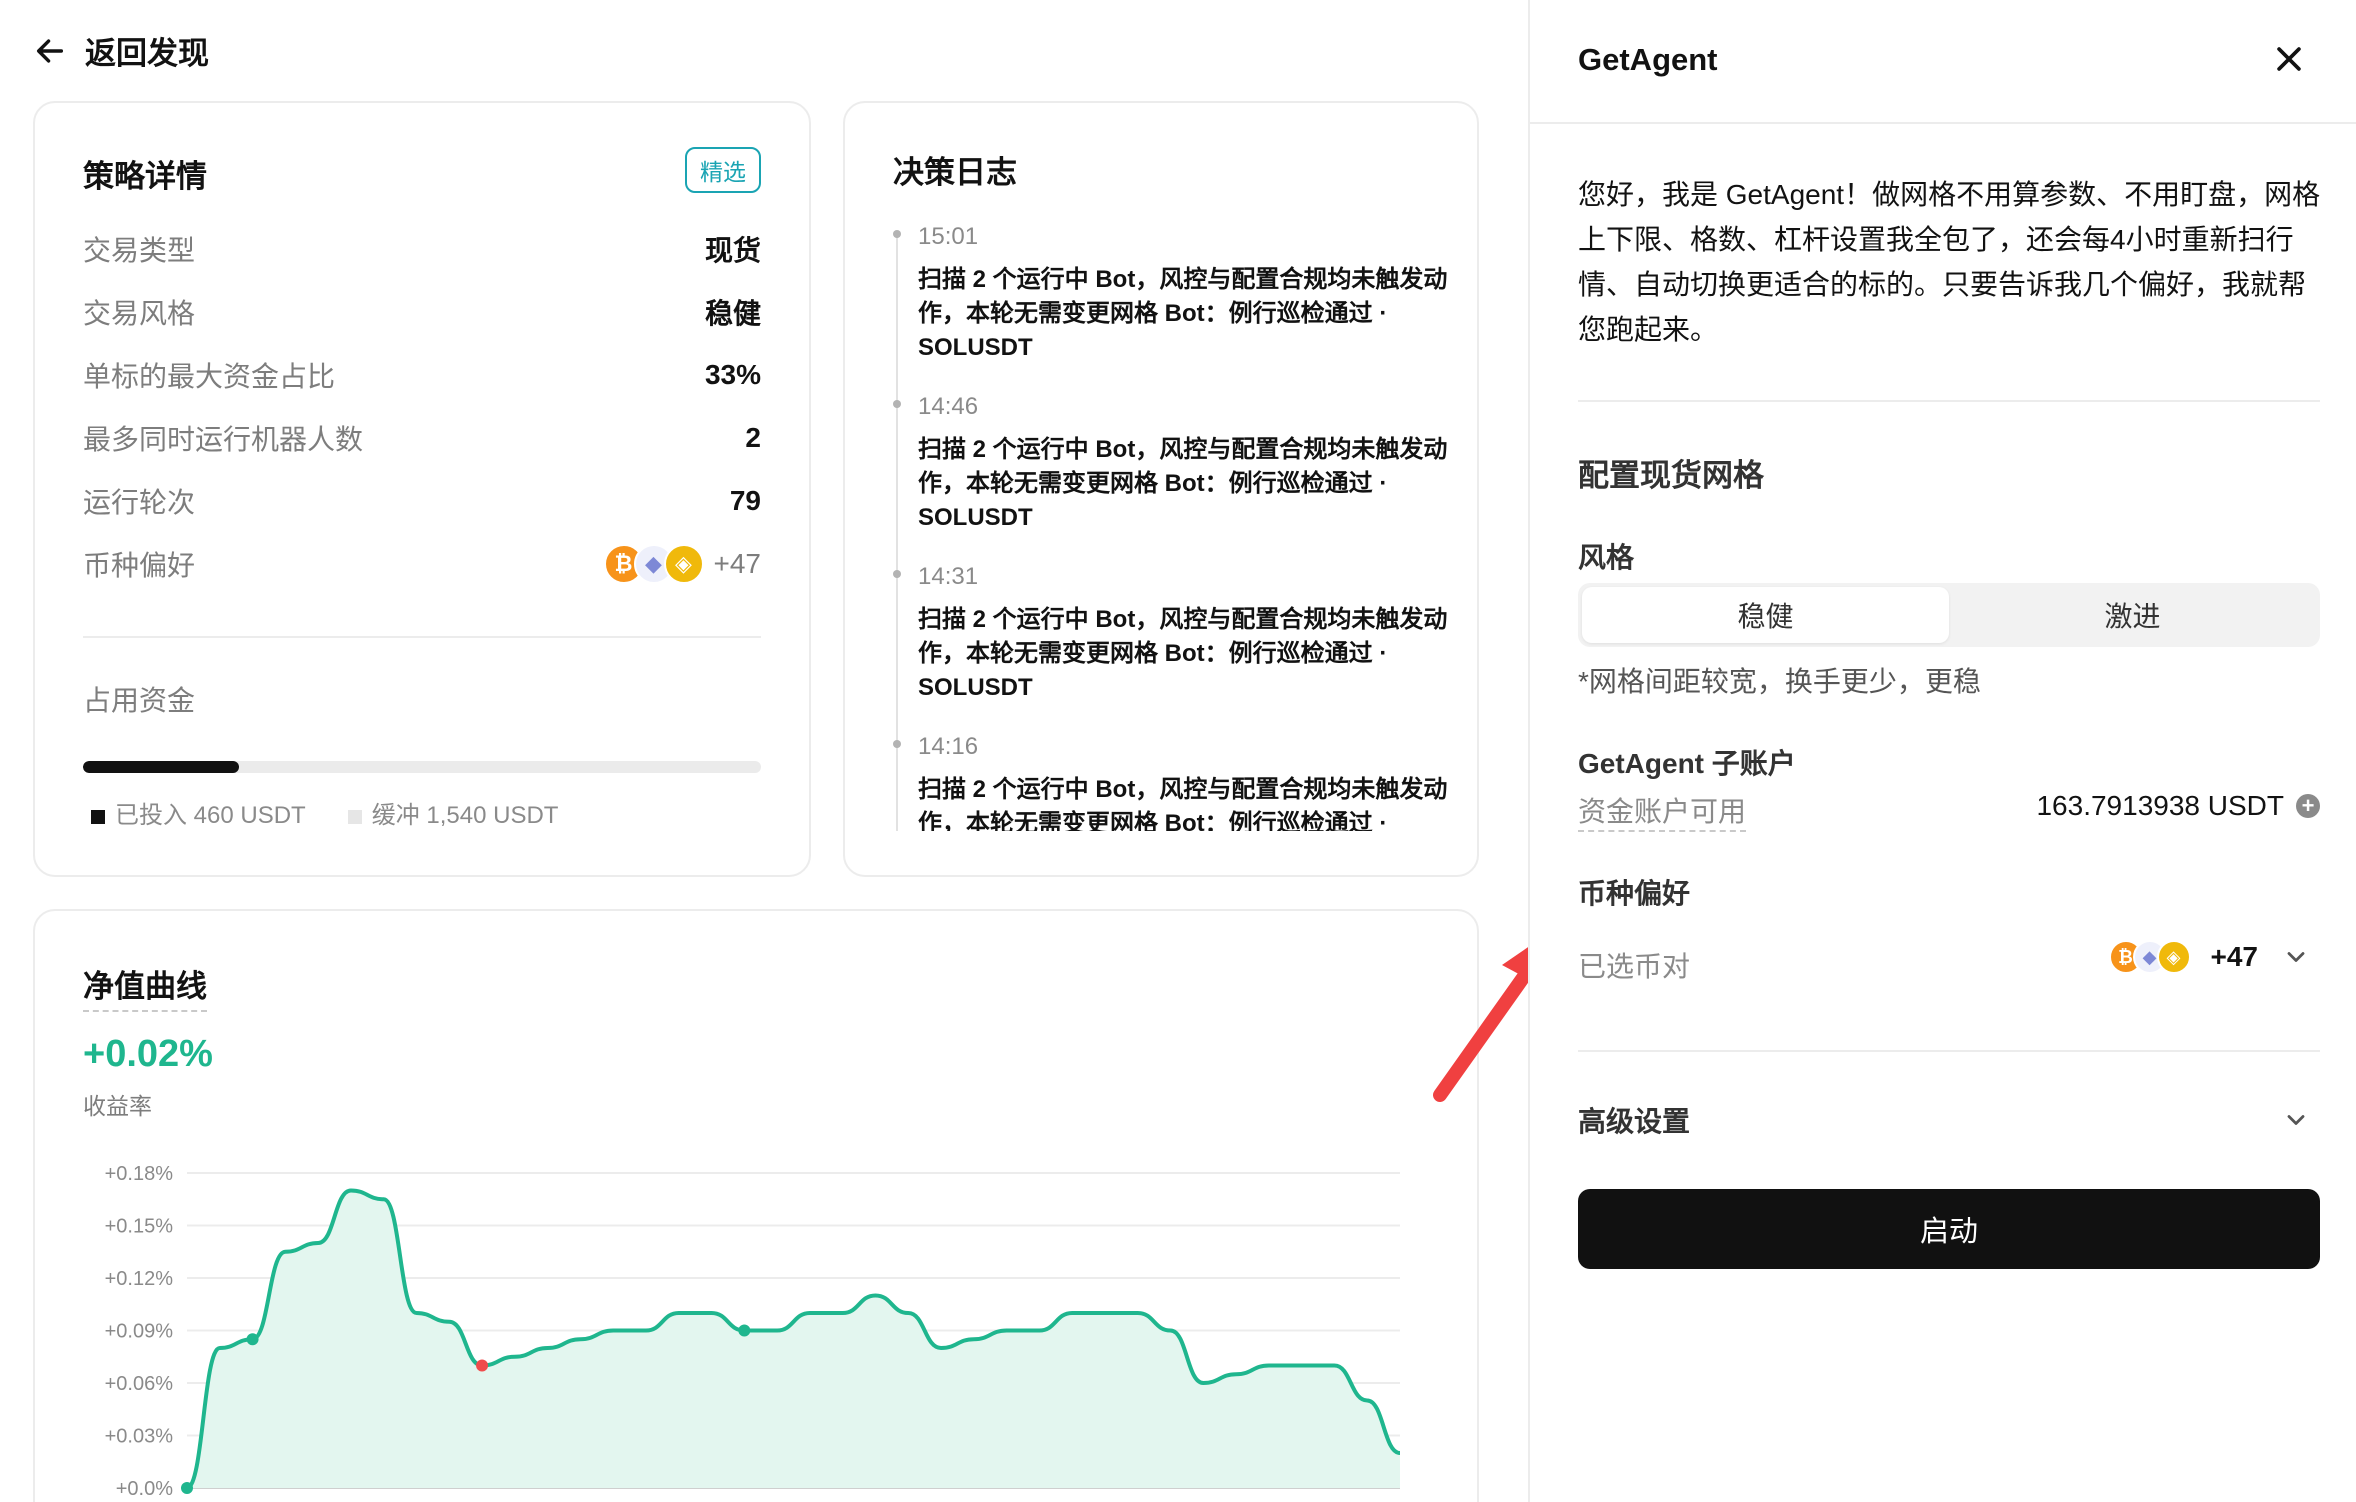 This screenshot has height=1502, width=2356. I want to click on coin-icons: ₿ ◆ ◈, so click(2149, 957).